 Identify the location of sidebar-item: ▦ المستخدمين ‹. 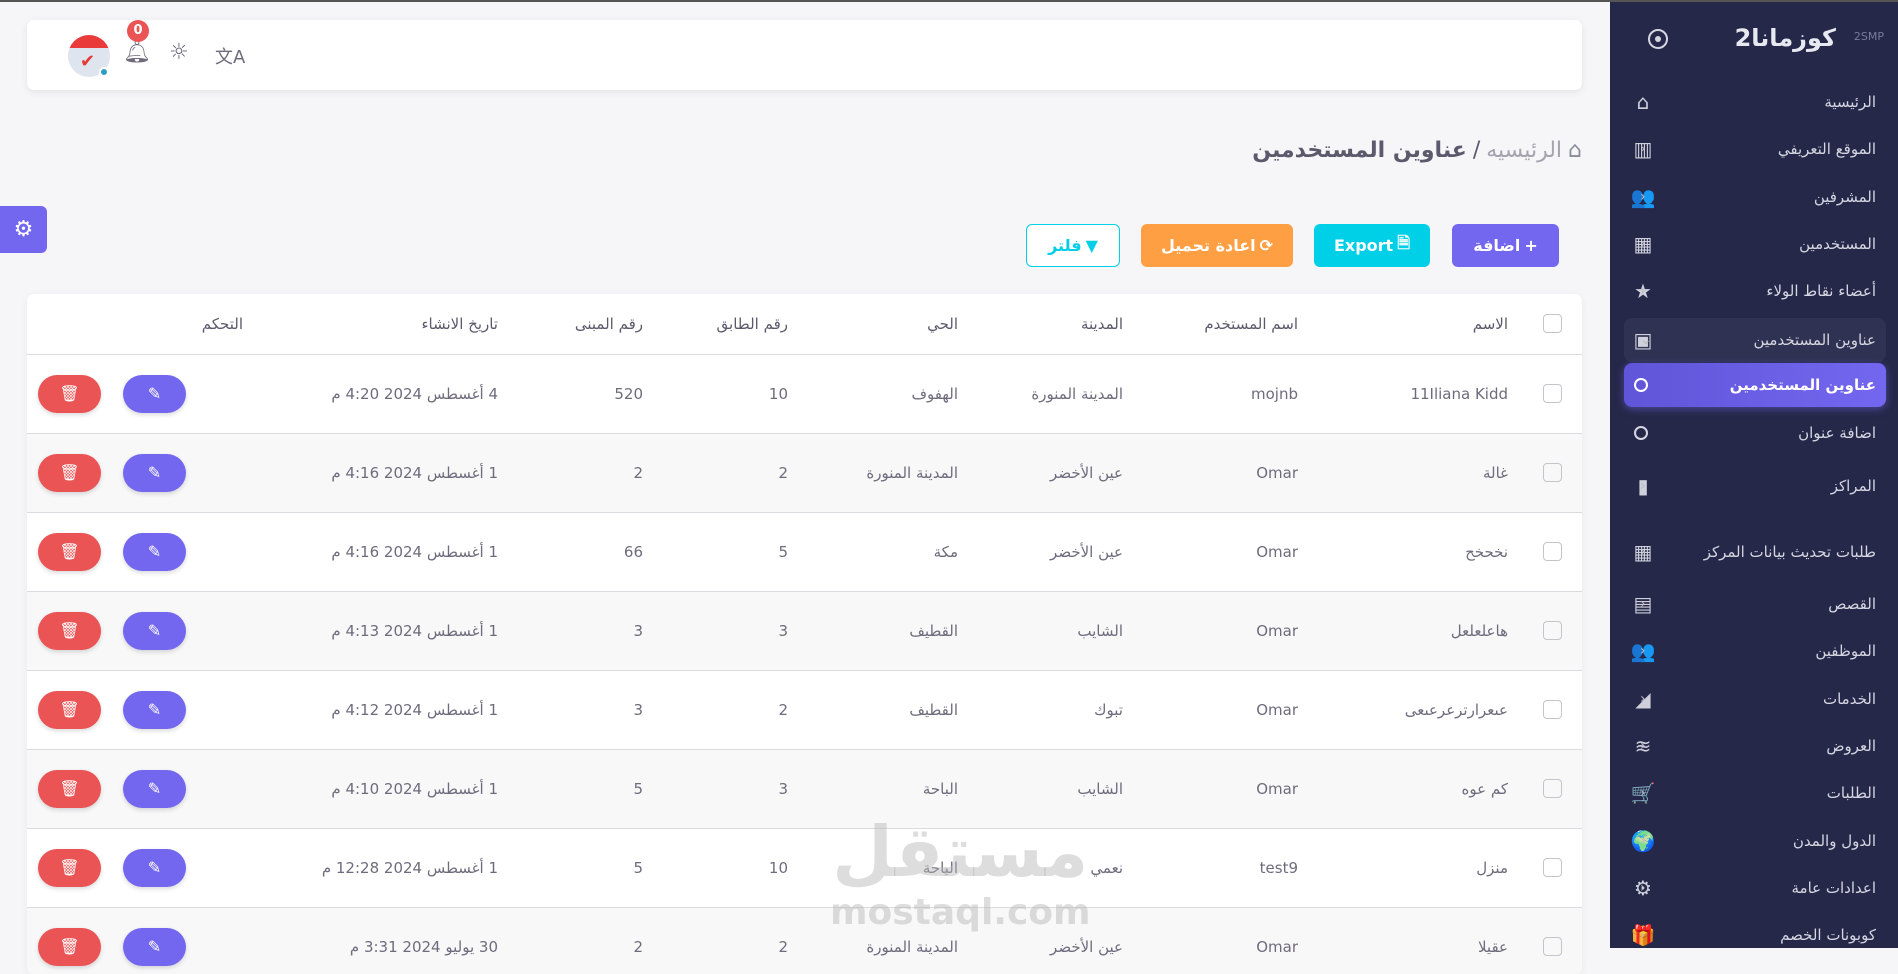
(1755, 244).